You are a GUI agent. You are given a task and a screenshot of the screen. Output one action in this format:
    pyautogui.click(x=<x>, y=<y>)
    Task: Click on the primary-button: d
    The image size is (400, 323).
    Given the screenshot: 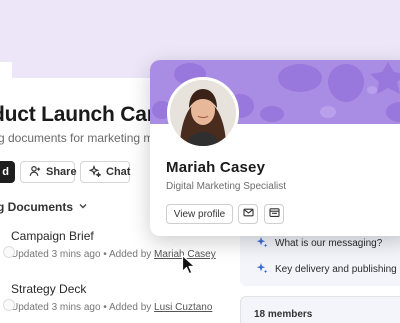 What is the action you would take?
    pyautogui.click(x=7, y=172)
    